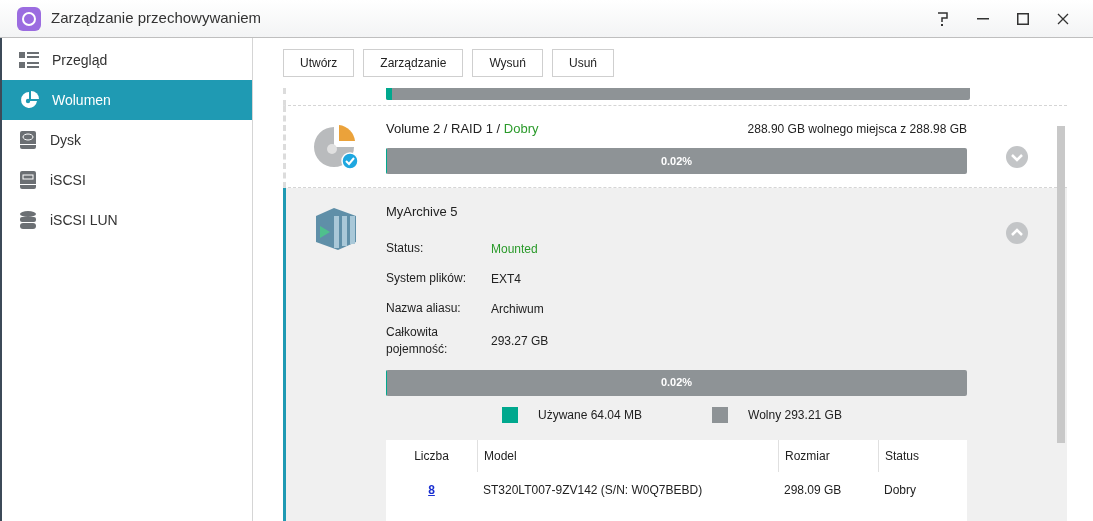 The image size is (1093, 521). I want to click on sidebar-item: iSCSI LUN, so click(127, 220).